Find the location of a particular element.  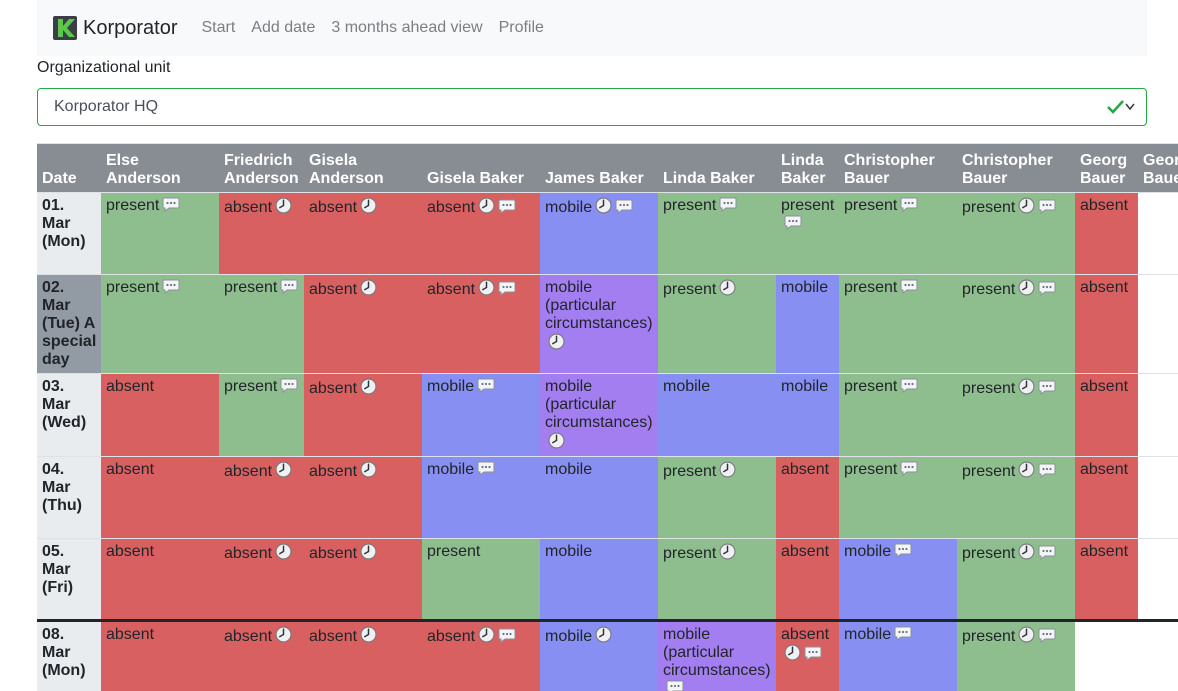

org-unit-select: Korporator HQ is located at coordinates (592, 107).